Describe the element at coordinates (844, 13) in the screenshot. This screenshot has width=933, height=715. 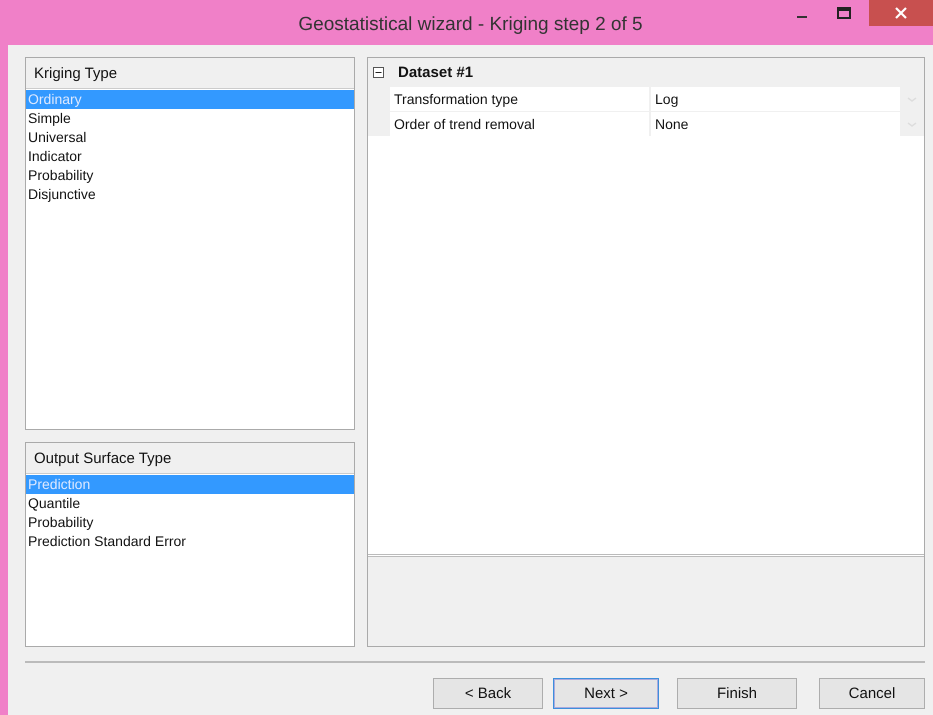
I see `maximize-icon` at that location.